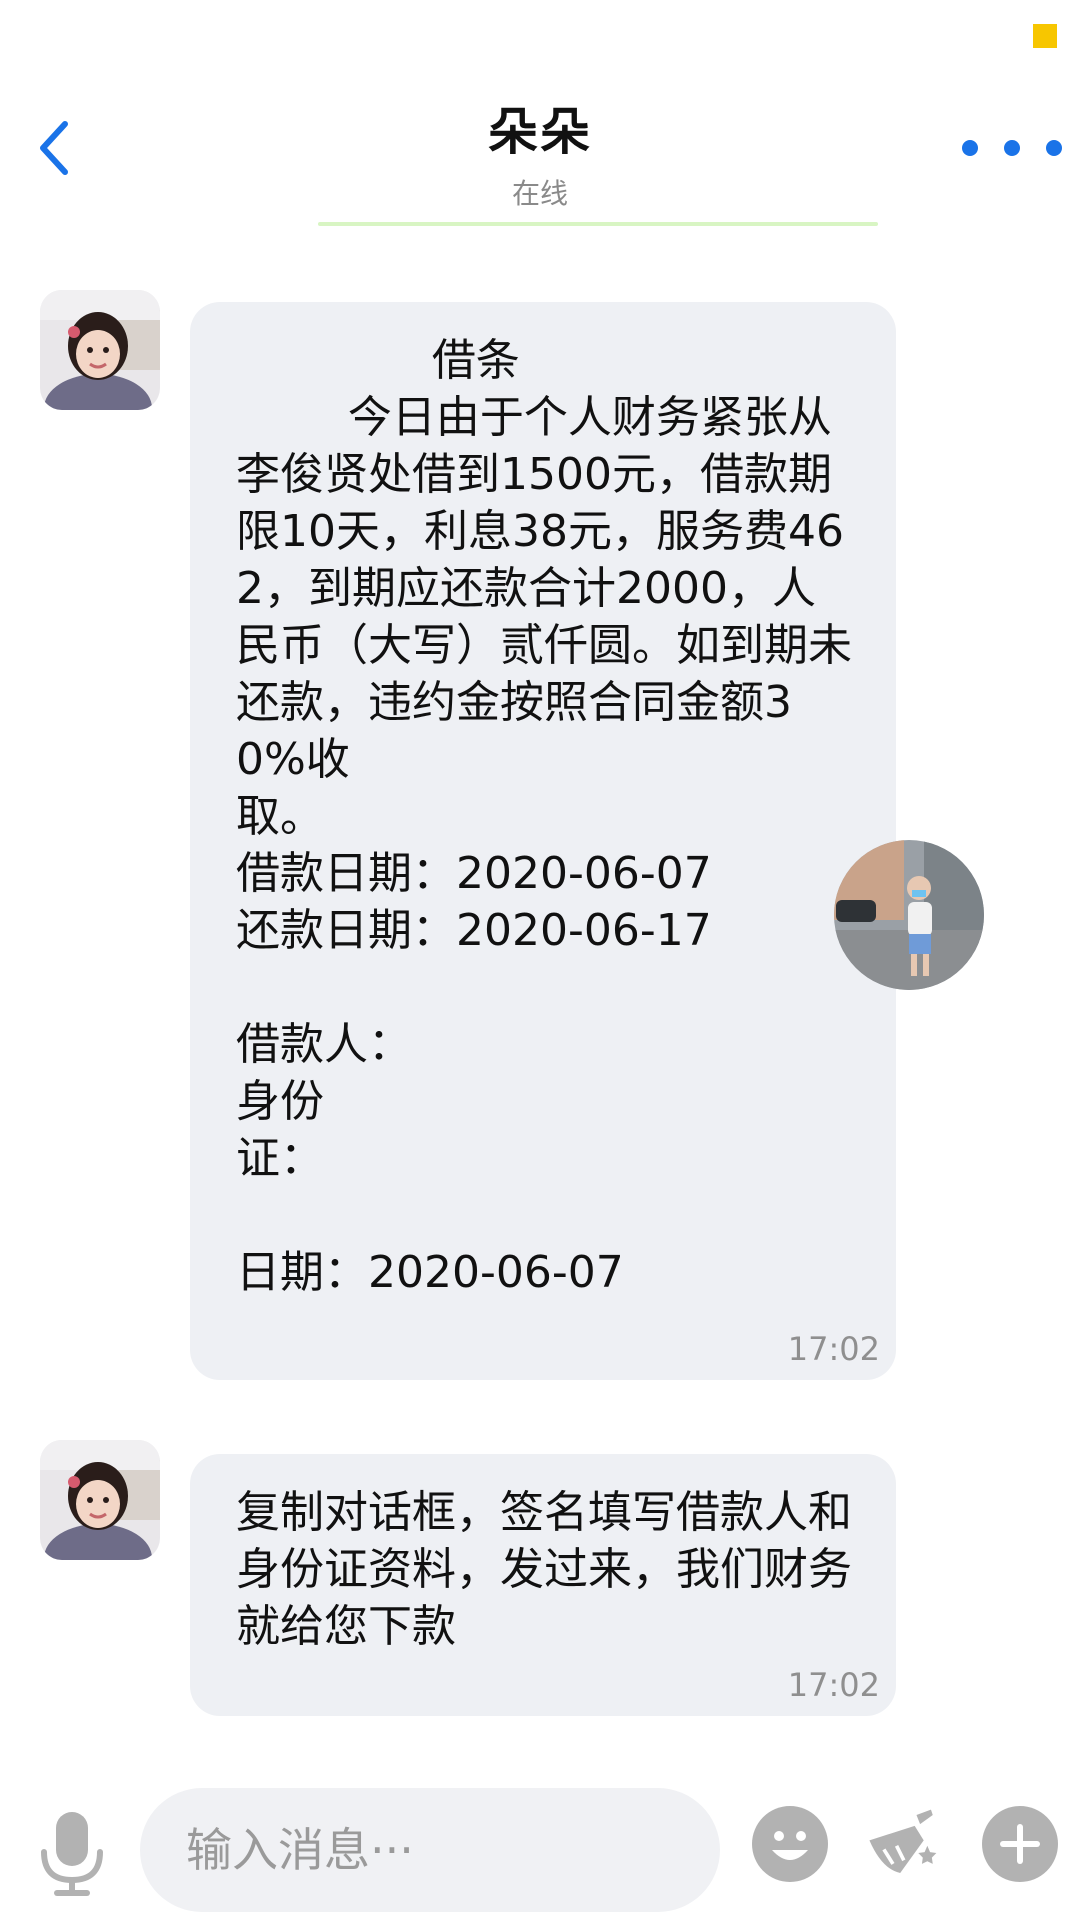 This screenshot has width=1080, height=1920. What do you see at coordinates (903, 1841) in the screenshot?
I see `broom-icon` at bounding box center [903, 1841].